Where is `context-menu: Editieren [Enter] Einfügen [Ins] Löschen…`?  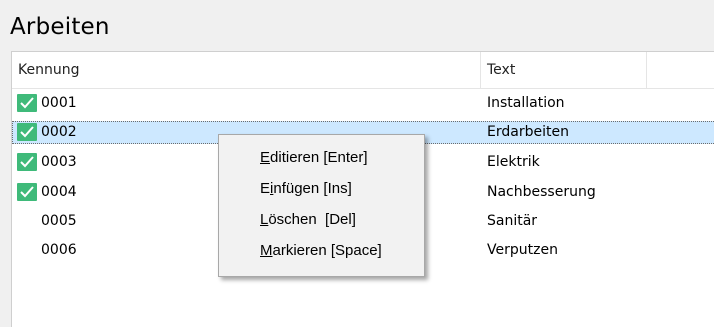
context-menu: Editieren [Enter] Einfügen [Ins] Löschen… is located at coordinates (321, 205).